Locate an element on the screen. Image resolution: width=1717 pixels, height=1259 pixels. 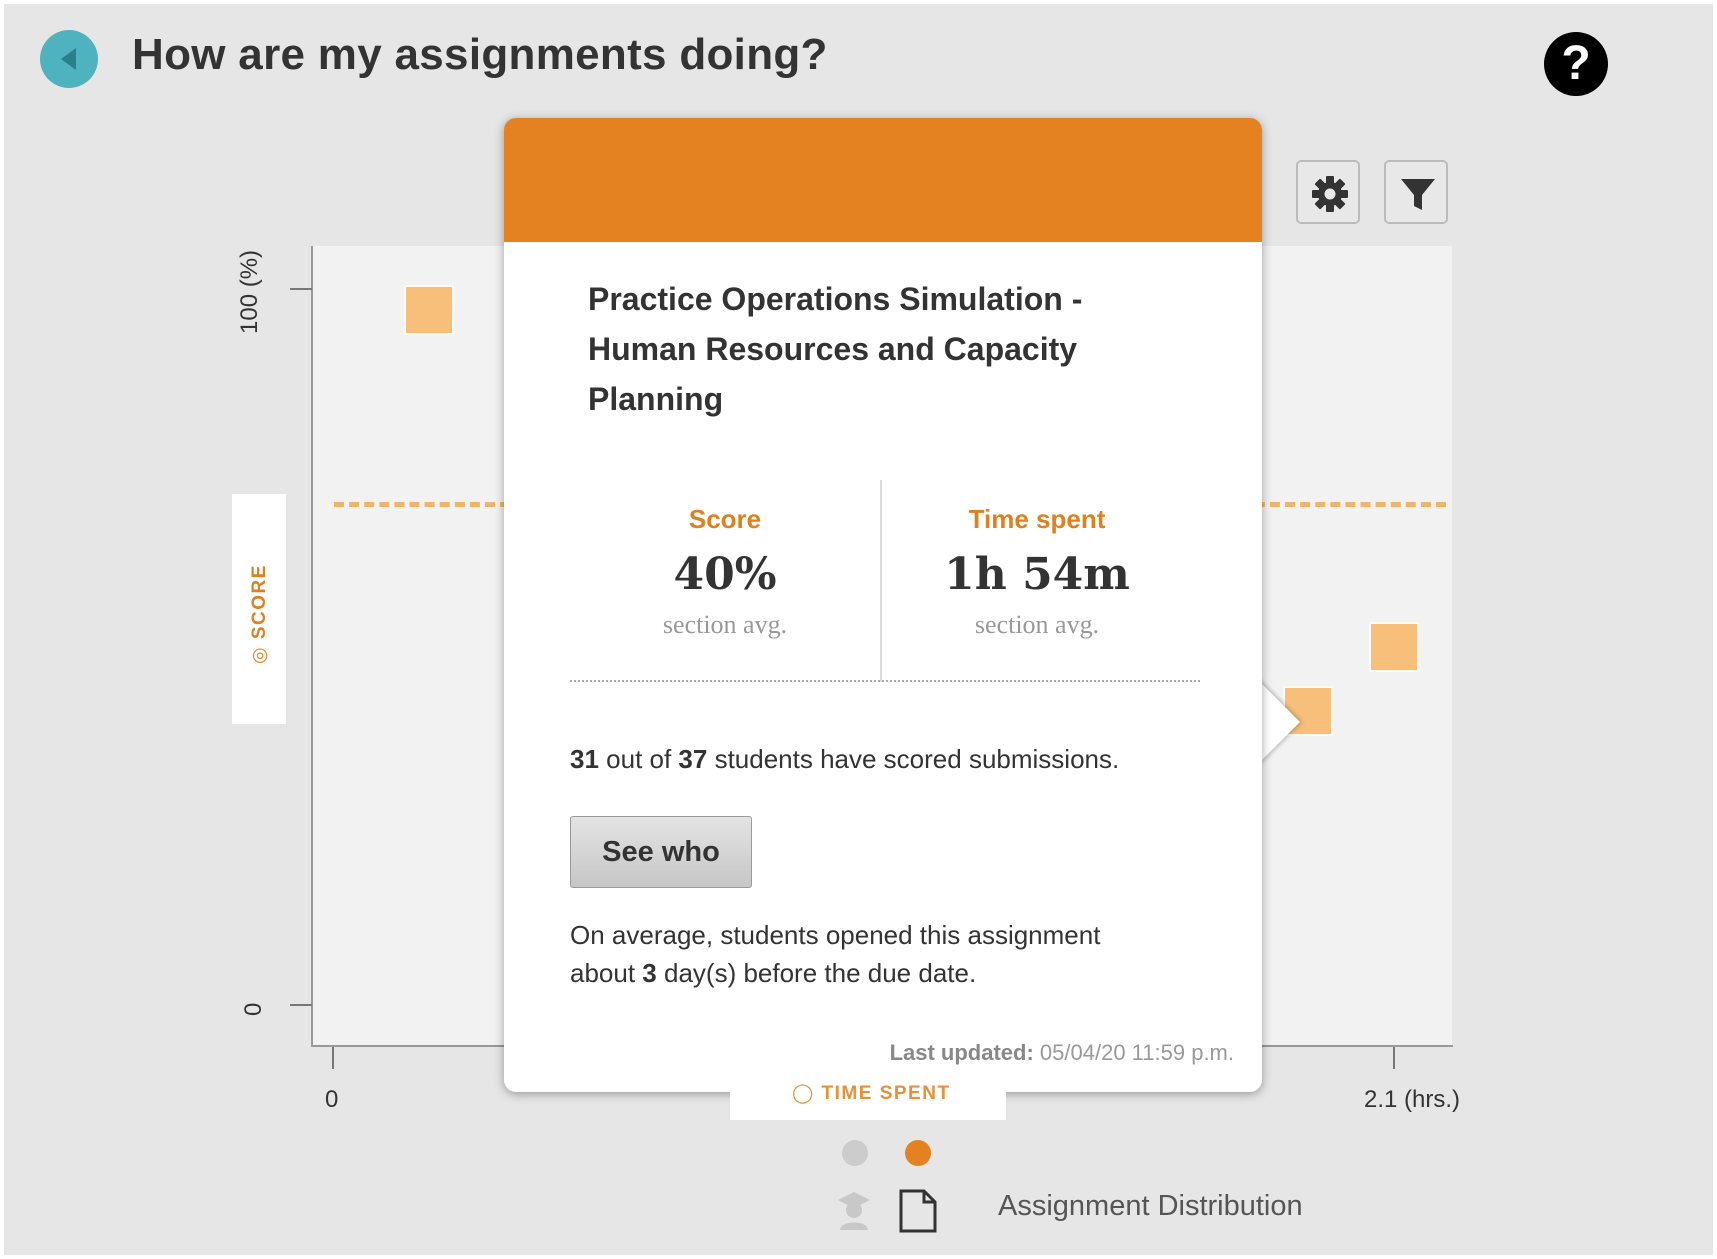
popover-header is located at coordinates (883, 180).